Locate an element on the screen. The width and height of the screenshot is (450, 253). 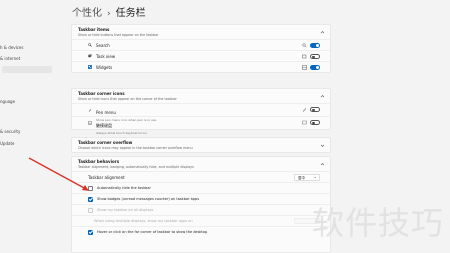
option-label: Automatically hide the taskbar is located at coordinates (124, 188).